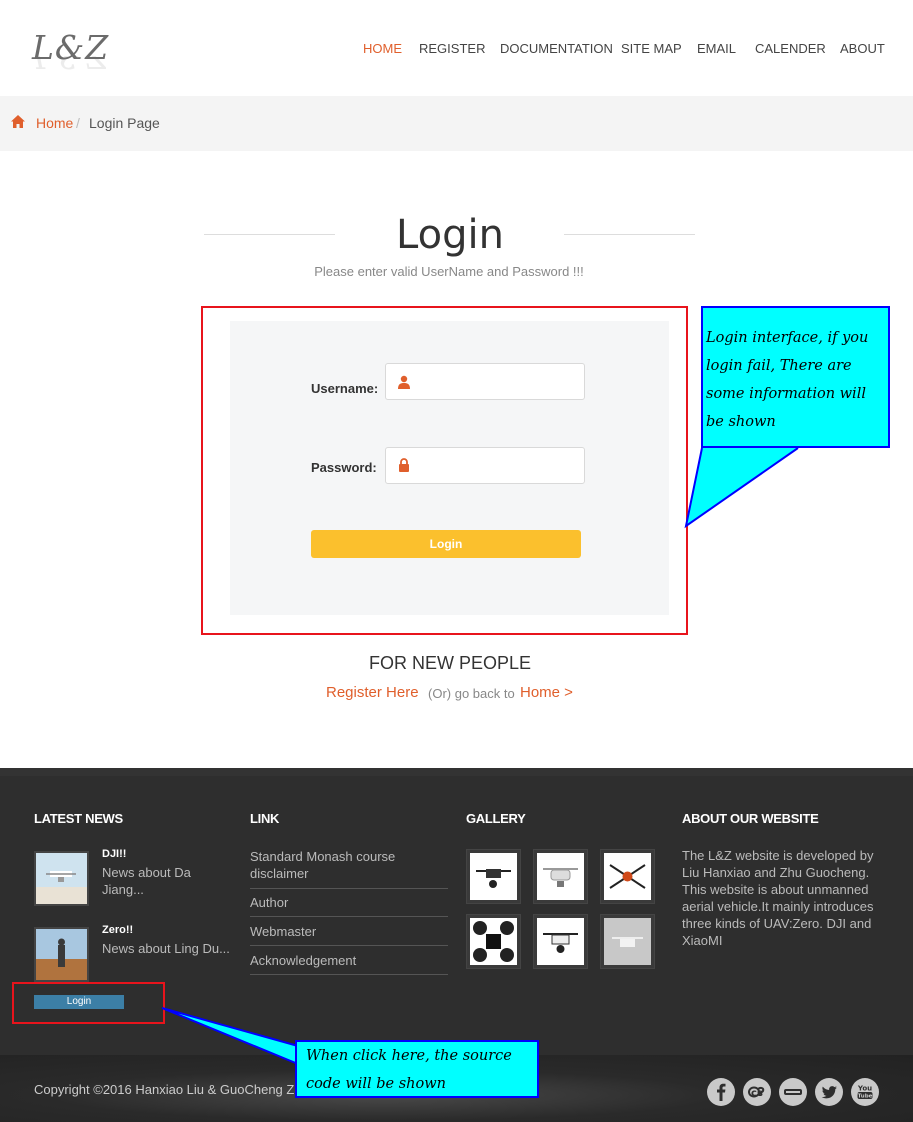  I want to click on password-label: Password:, so click(344, 467).